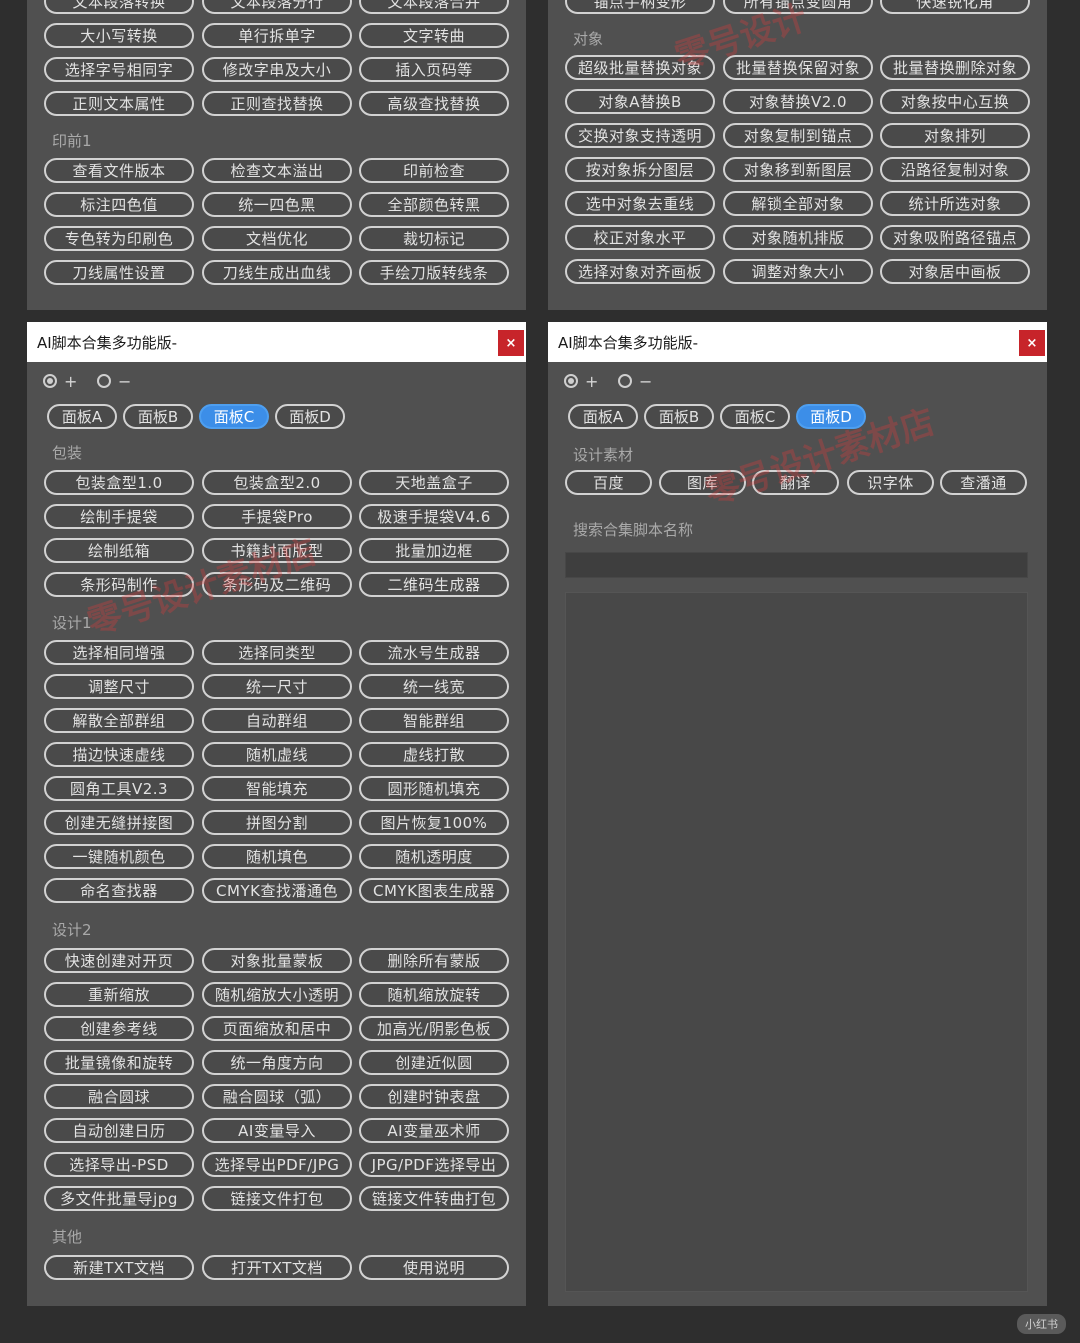 This screenshot has height=1343, width=1080. I want to click on script-button: 对象A替换B, so click(640, 101).